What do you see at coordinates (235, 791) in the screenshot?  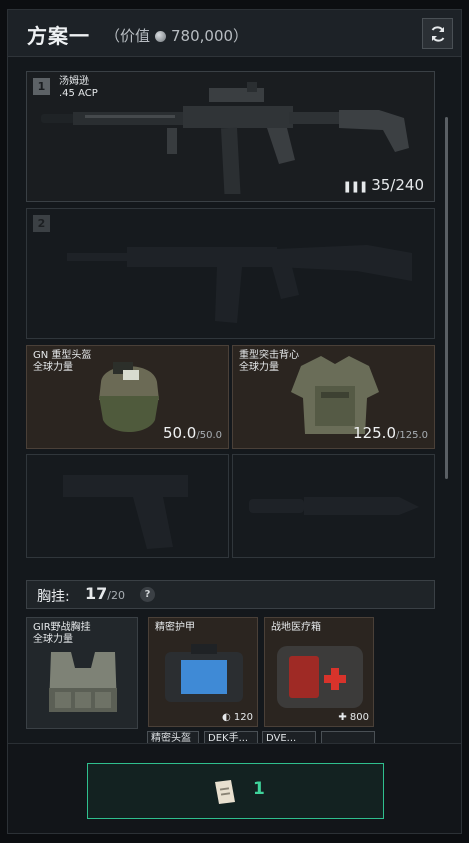 I see `loadout-confirm-button: 1` at bounding box center [235, 791].